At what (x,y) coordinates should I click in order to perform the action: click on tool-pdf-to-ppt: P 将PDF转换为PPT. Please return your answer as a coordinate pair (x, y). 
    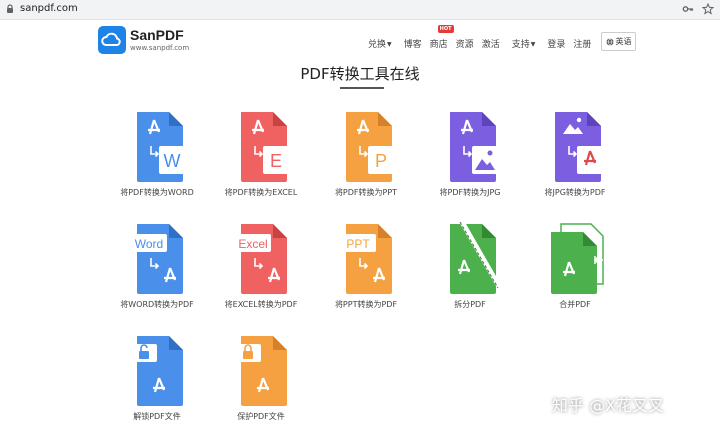
    Looking at the image, I should click on (366, 154).